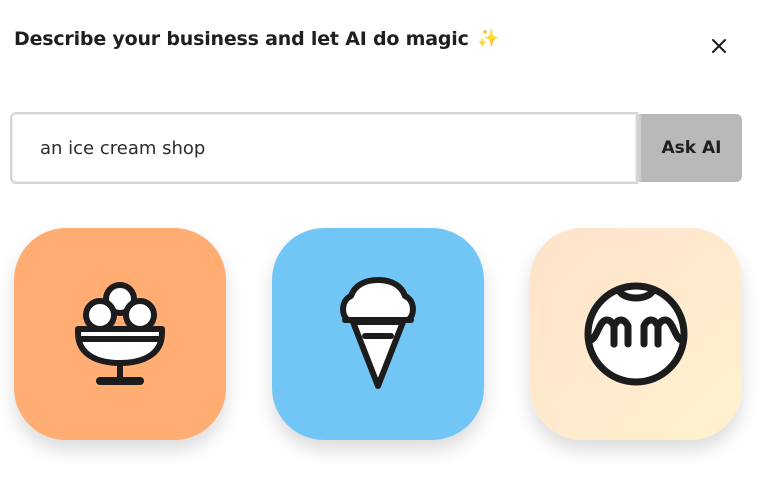 Image resolution: width=768 pixels, height=480 pixels. I want to click on ice-cream-cone-icon, so click(378, 333).